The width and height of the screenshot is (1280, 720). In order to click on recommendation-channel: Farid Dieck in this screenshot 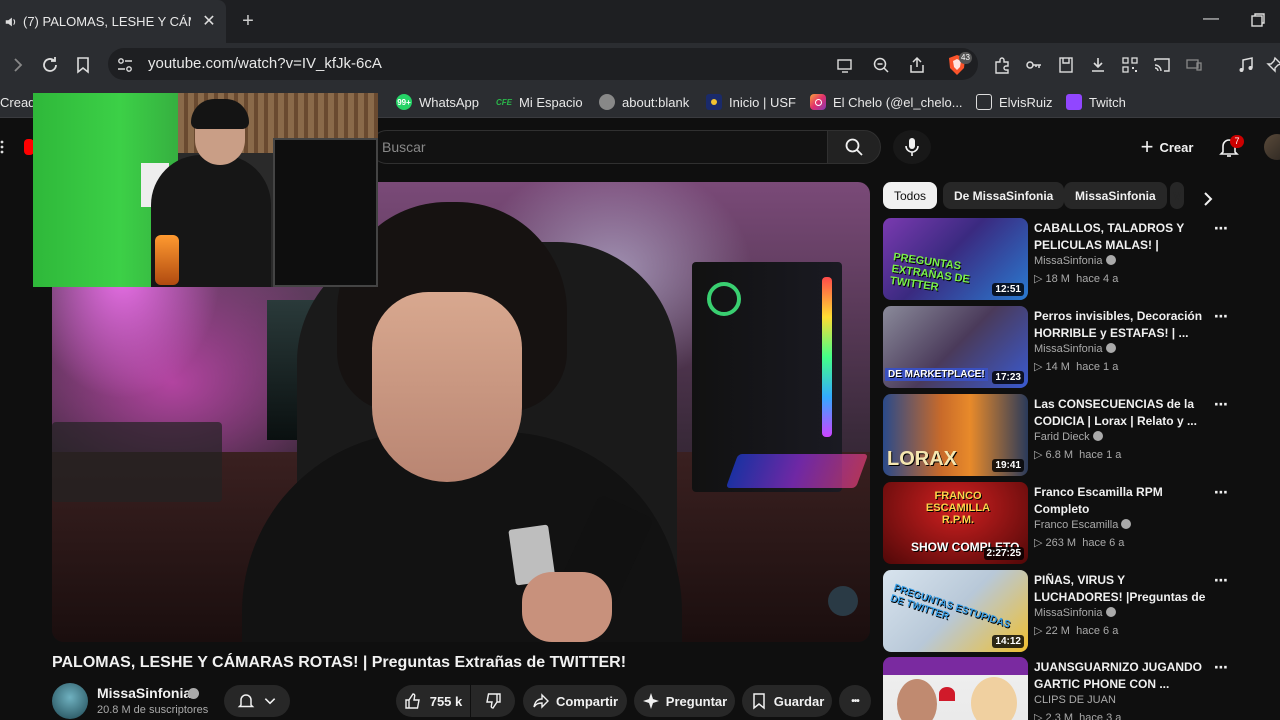, I will do `click(1068, 437)`.